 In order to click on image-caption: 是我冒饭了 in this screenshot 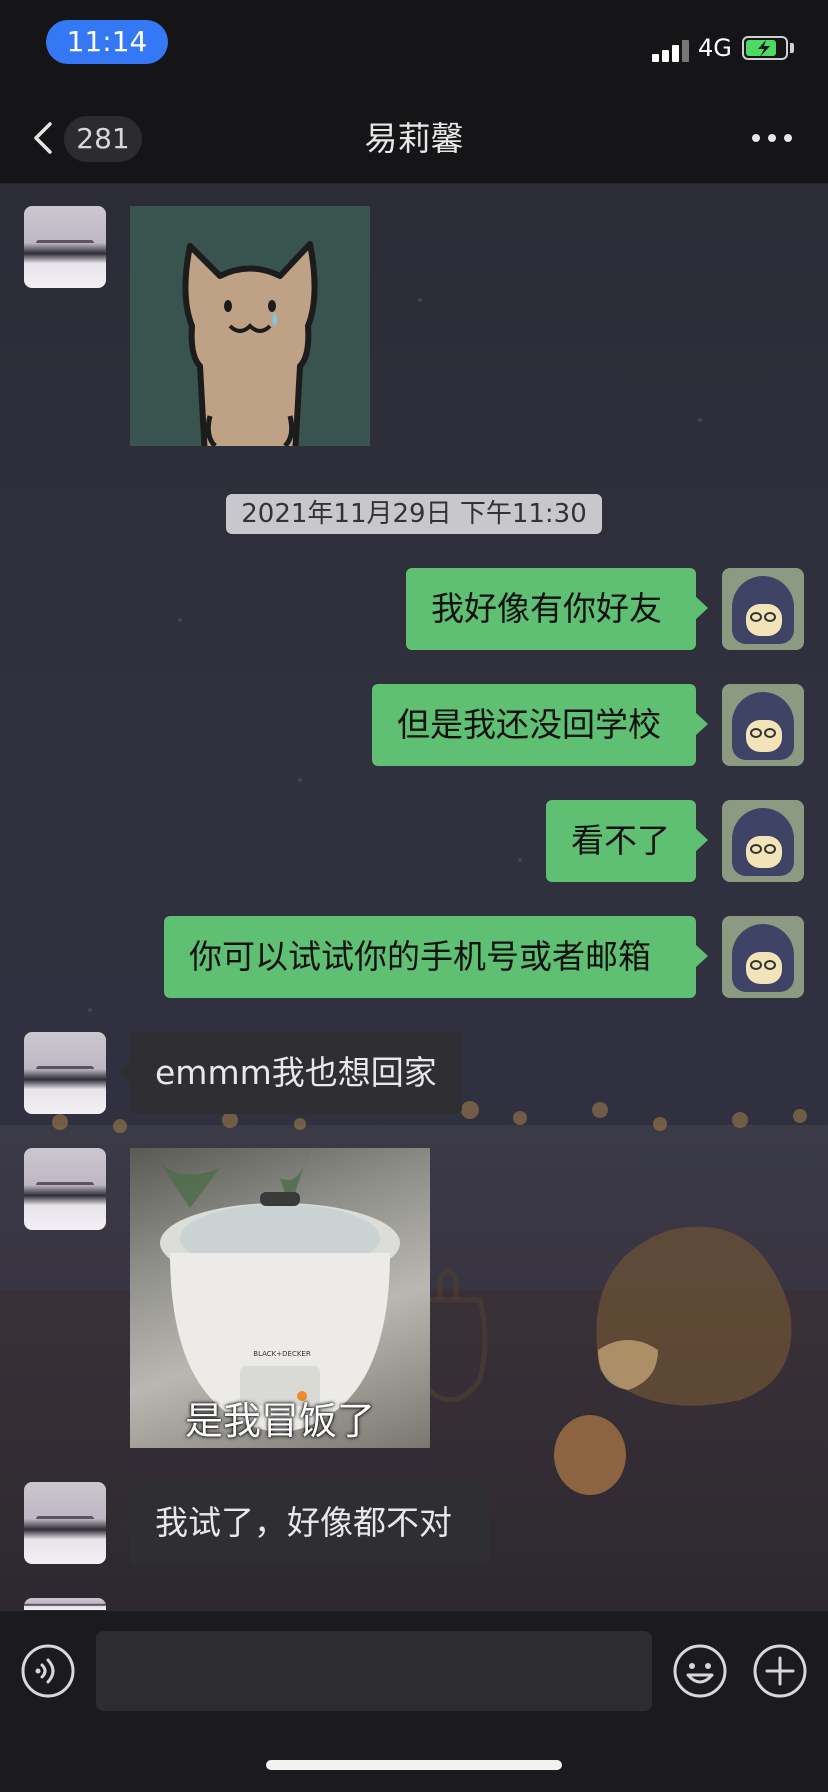, I will do `click(279, 1421)`.